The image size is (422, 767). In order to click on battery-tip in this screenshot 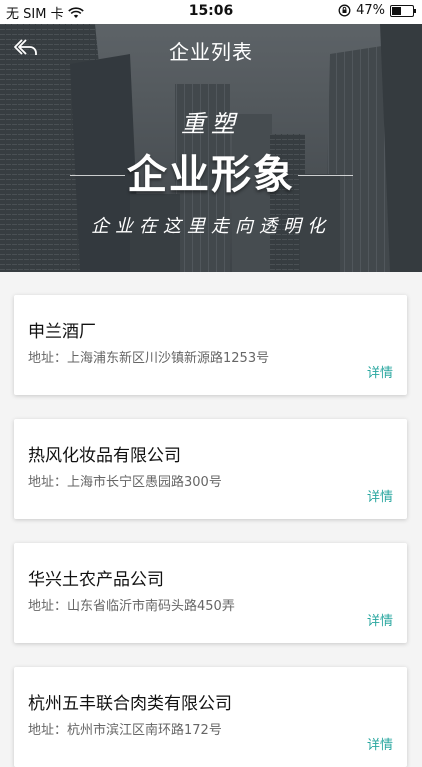, I will do `click(415, 11)`.